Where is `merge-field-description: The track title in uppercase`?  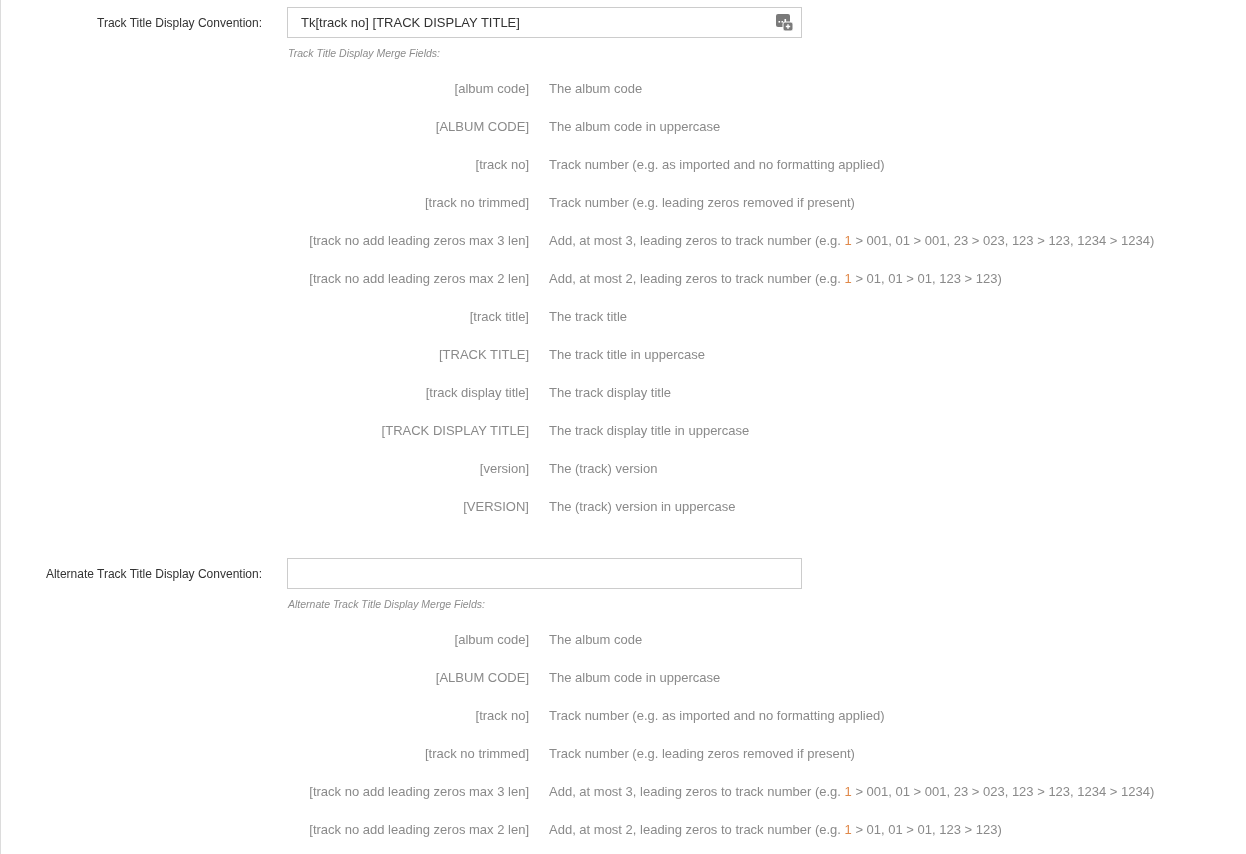
merge-field-description: The track title in uppercase is located at coordinates (627, 354).